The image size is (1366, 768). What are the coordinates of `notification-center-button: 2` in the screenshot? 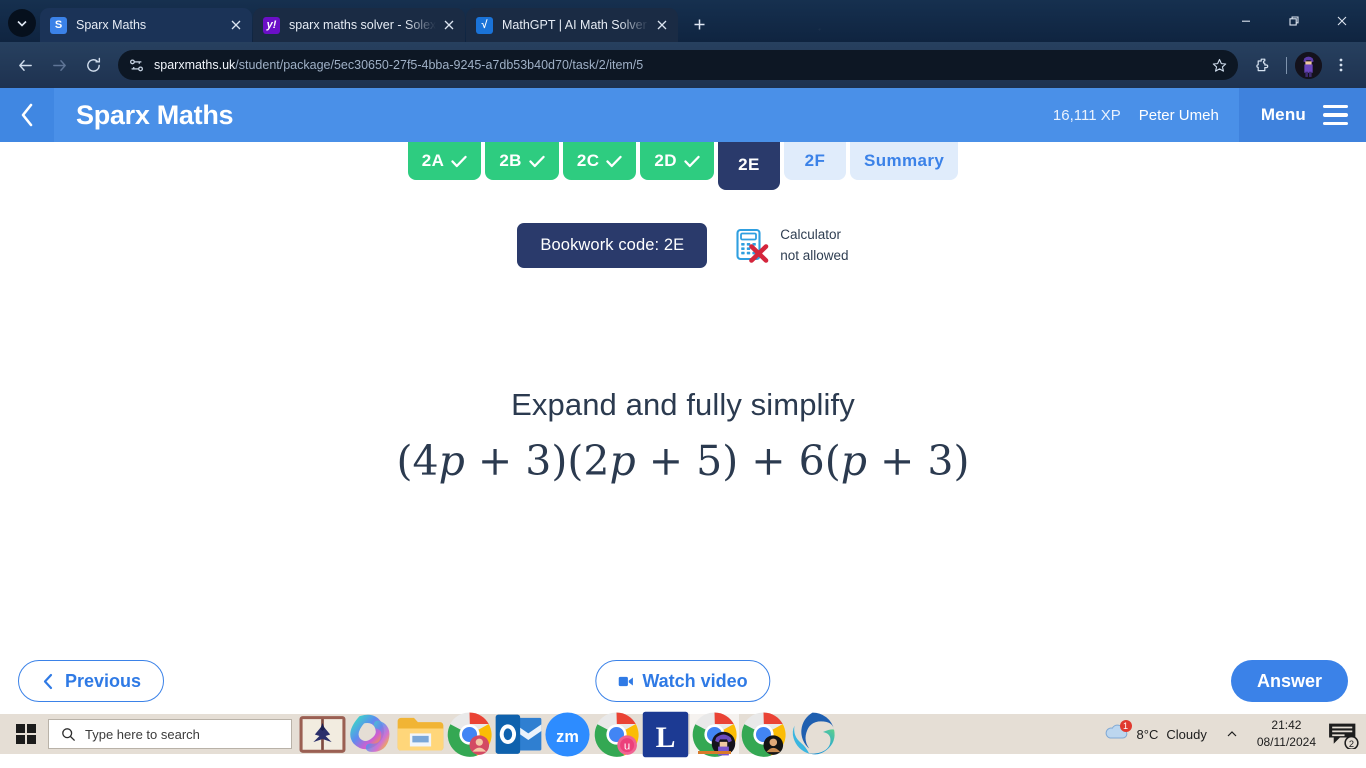 It's located at (1343, 734).